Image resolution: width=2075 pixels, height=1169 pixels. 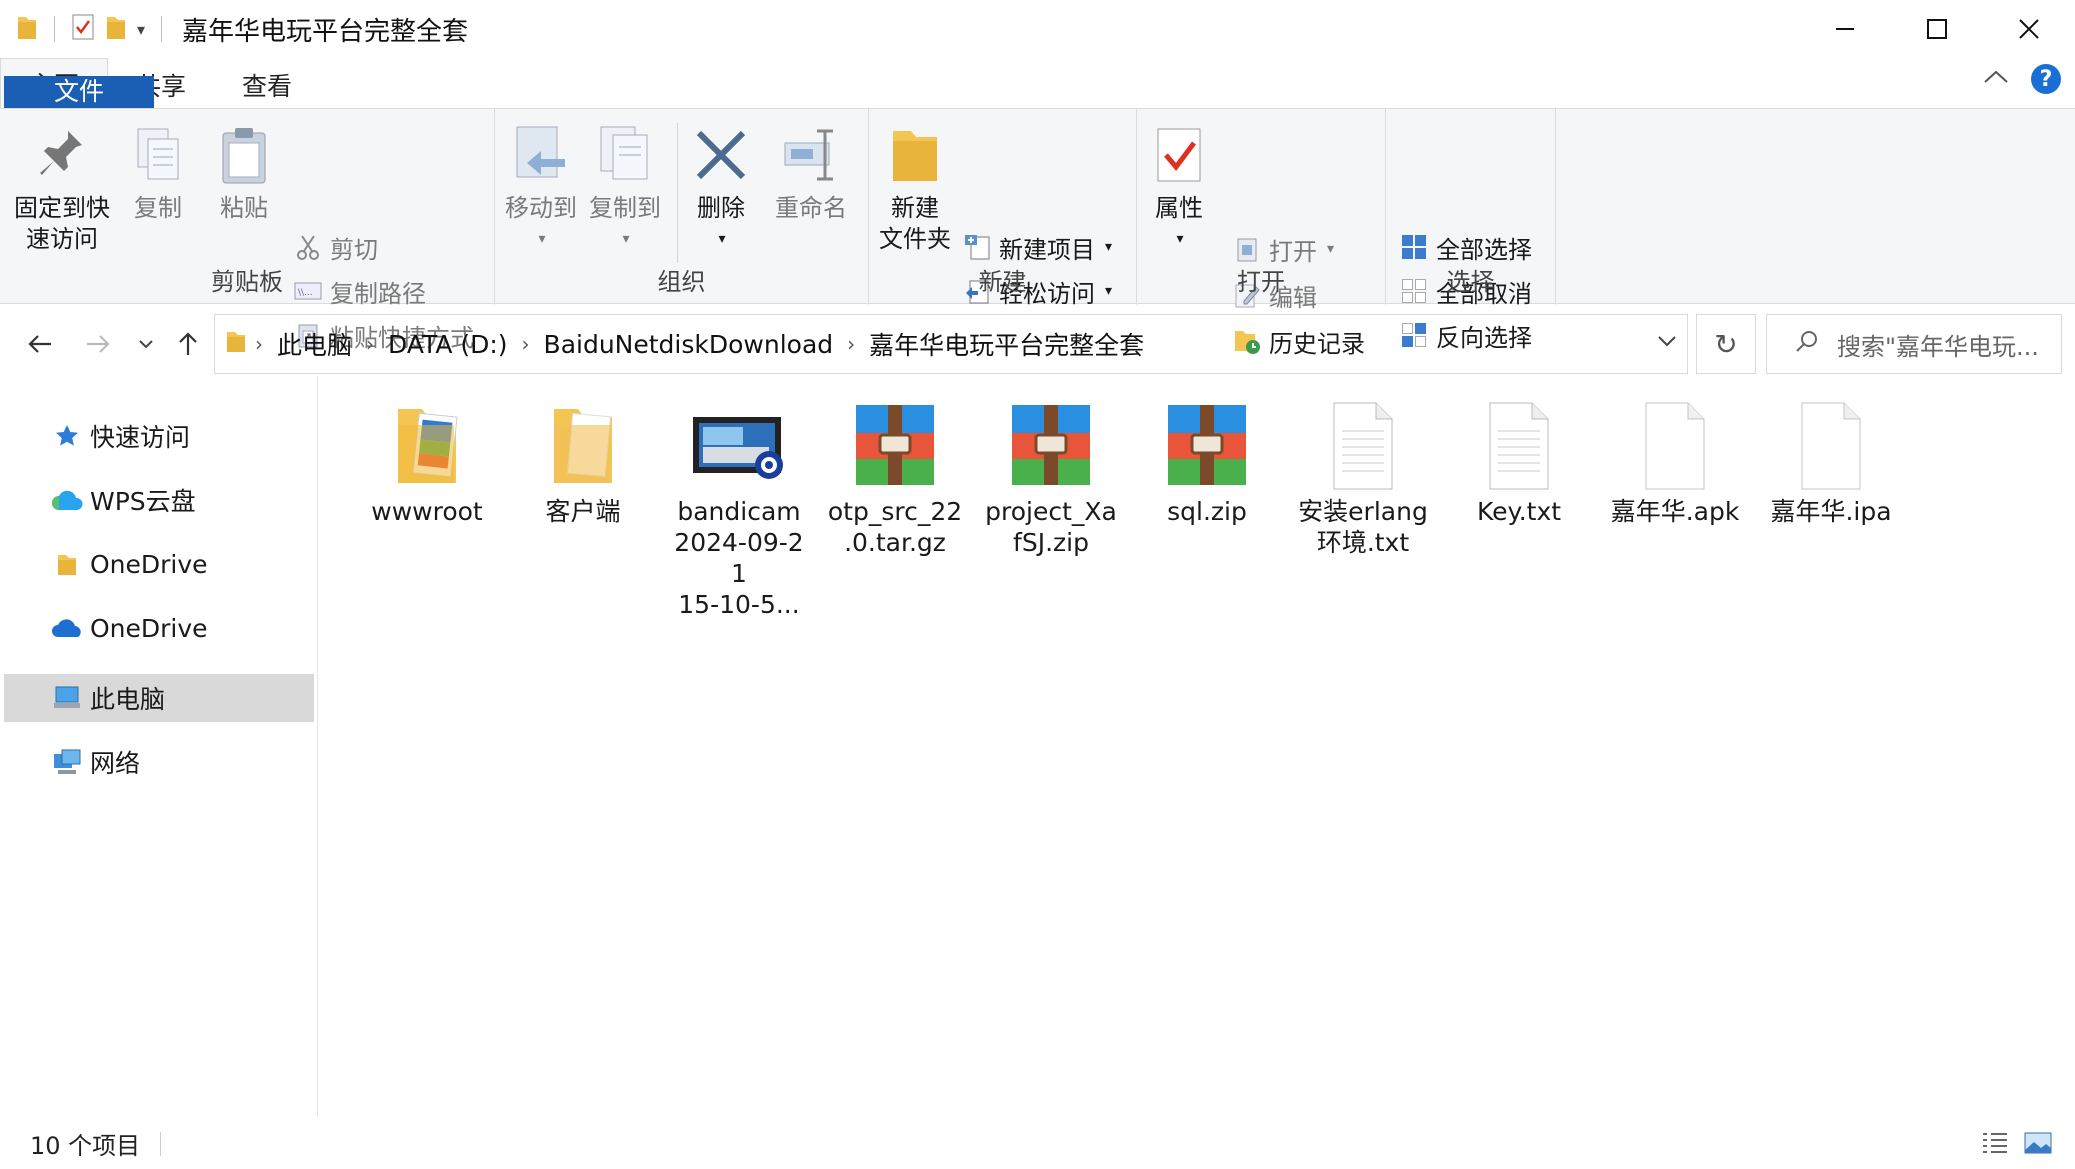 What do you see at coordinates (1037, 29) in the screenshot?
I see `title-bar: ▾ 嘉年华电玩平台完整全套` at bounding box center [1037, 29].